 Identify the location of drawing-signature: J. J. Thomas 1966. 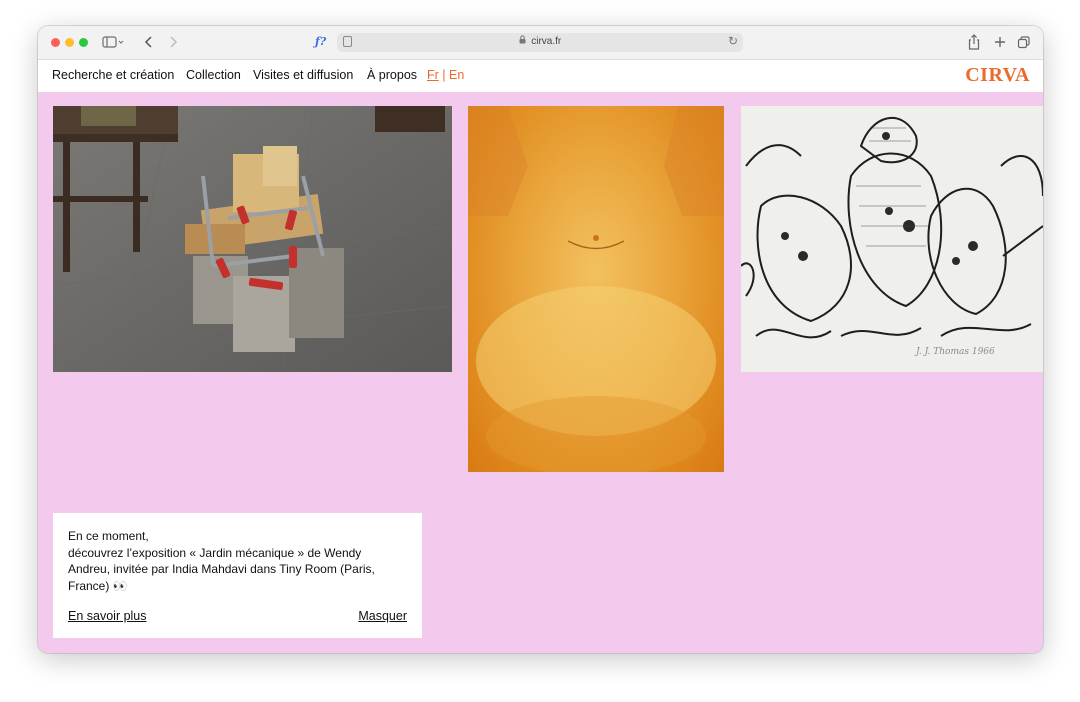
(954, 352).